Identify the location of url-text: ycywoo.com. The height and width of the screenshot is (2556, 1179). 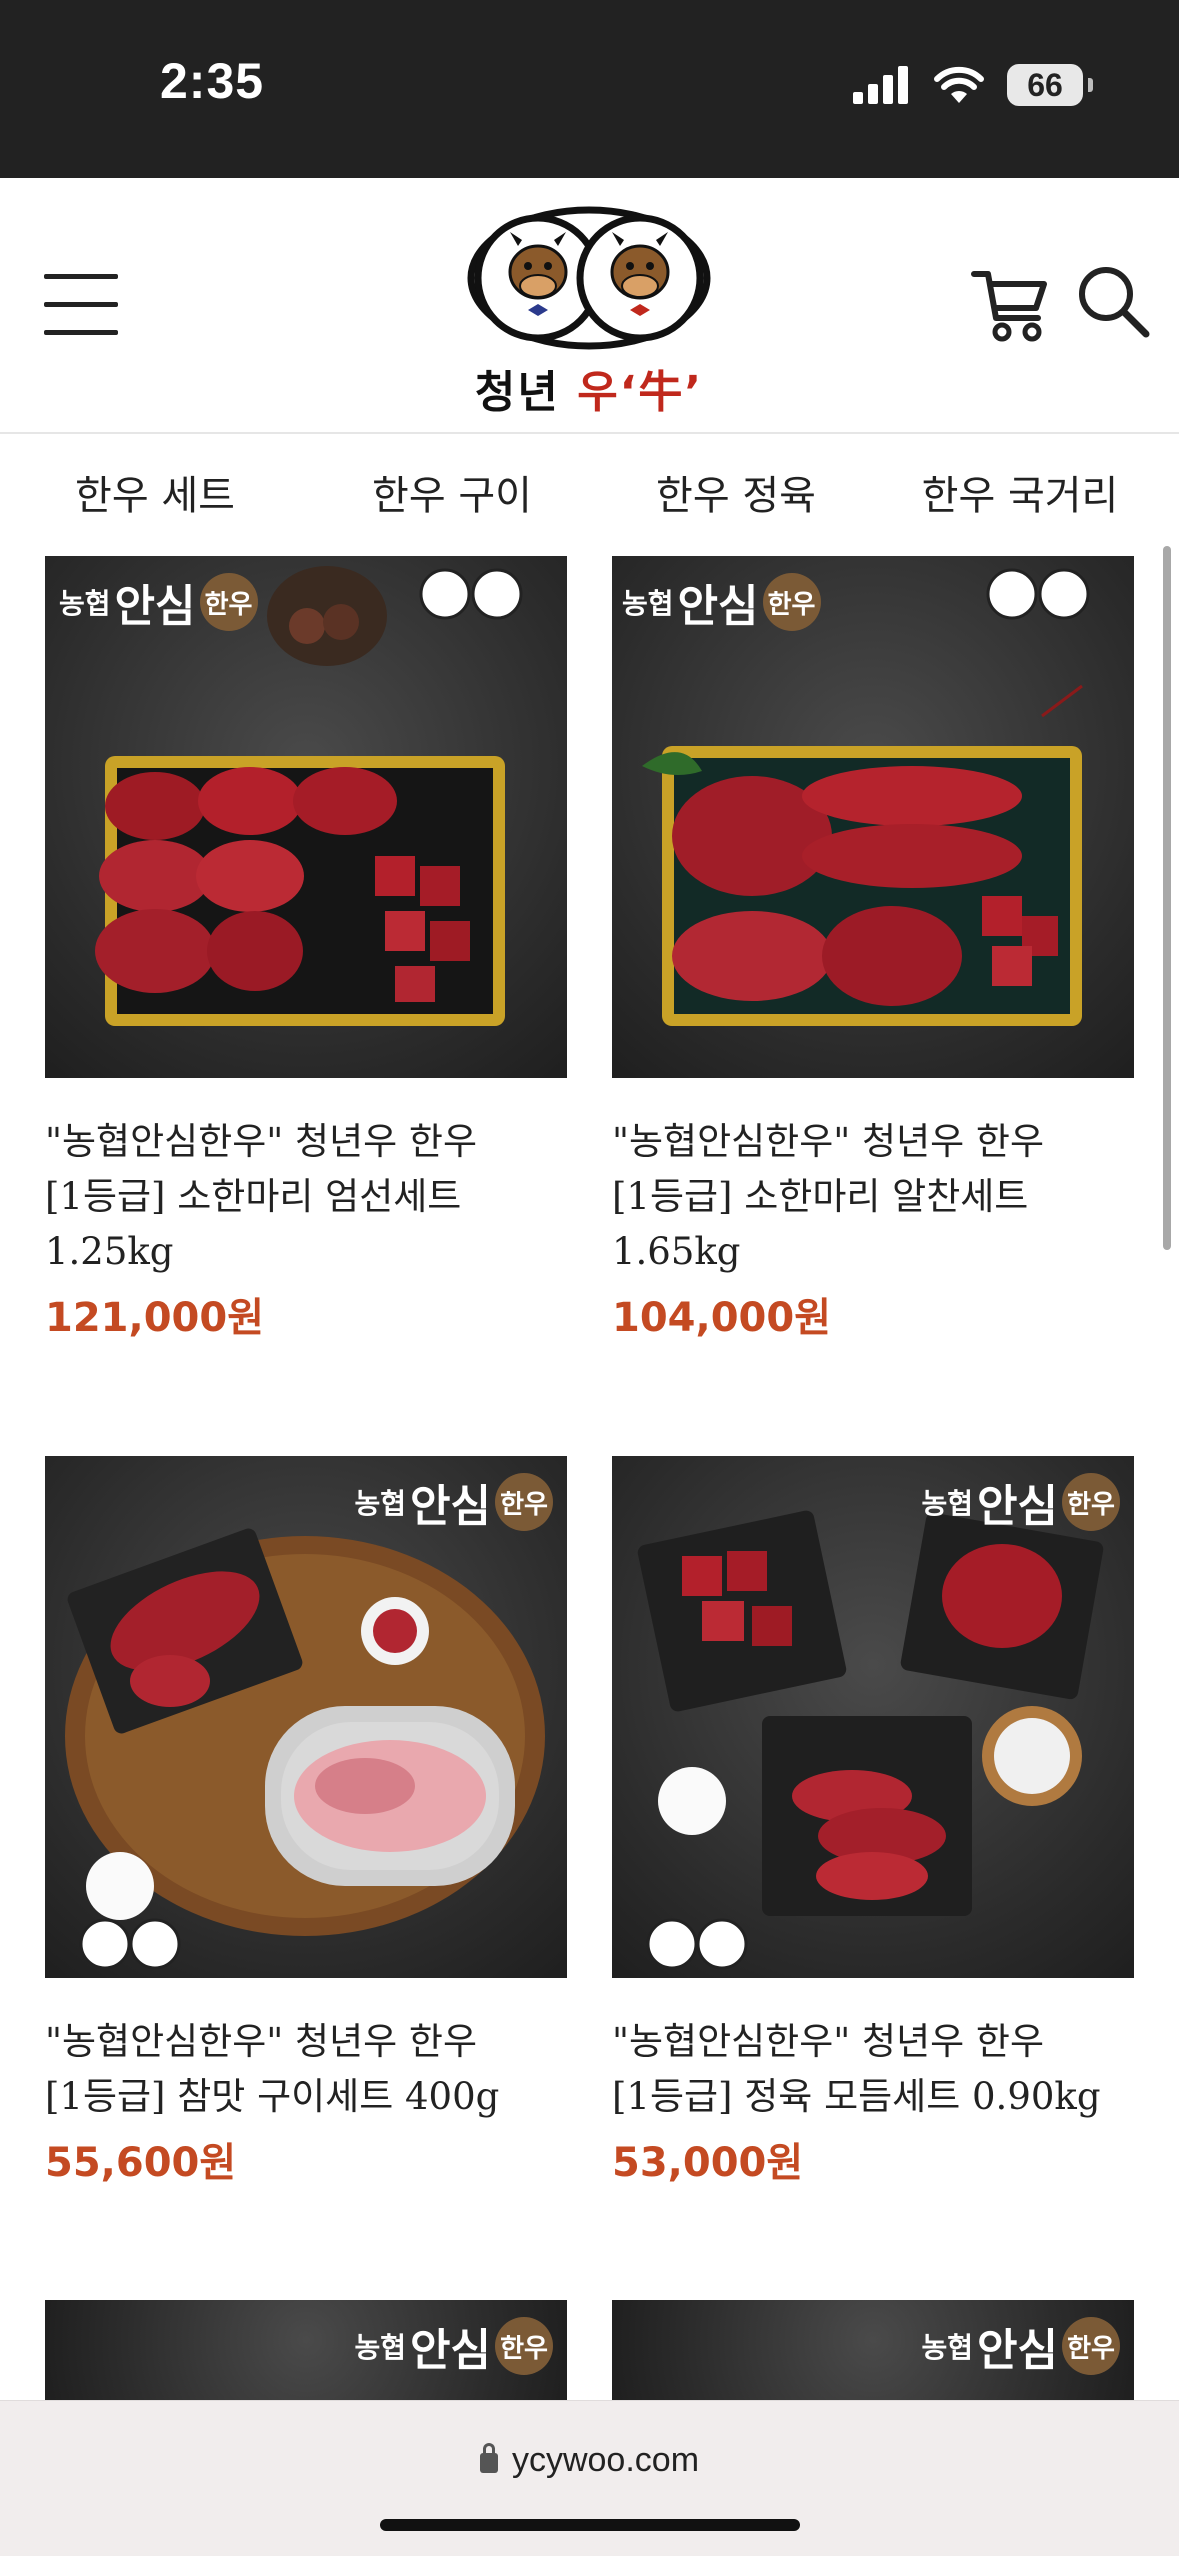
(605, 2460).